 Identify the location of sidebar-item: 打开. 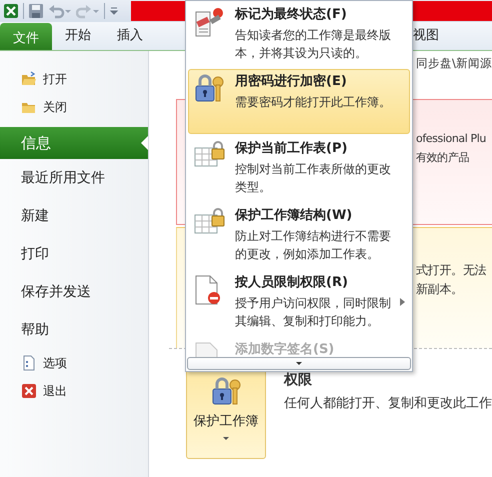
(74, 79).